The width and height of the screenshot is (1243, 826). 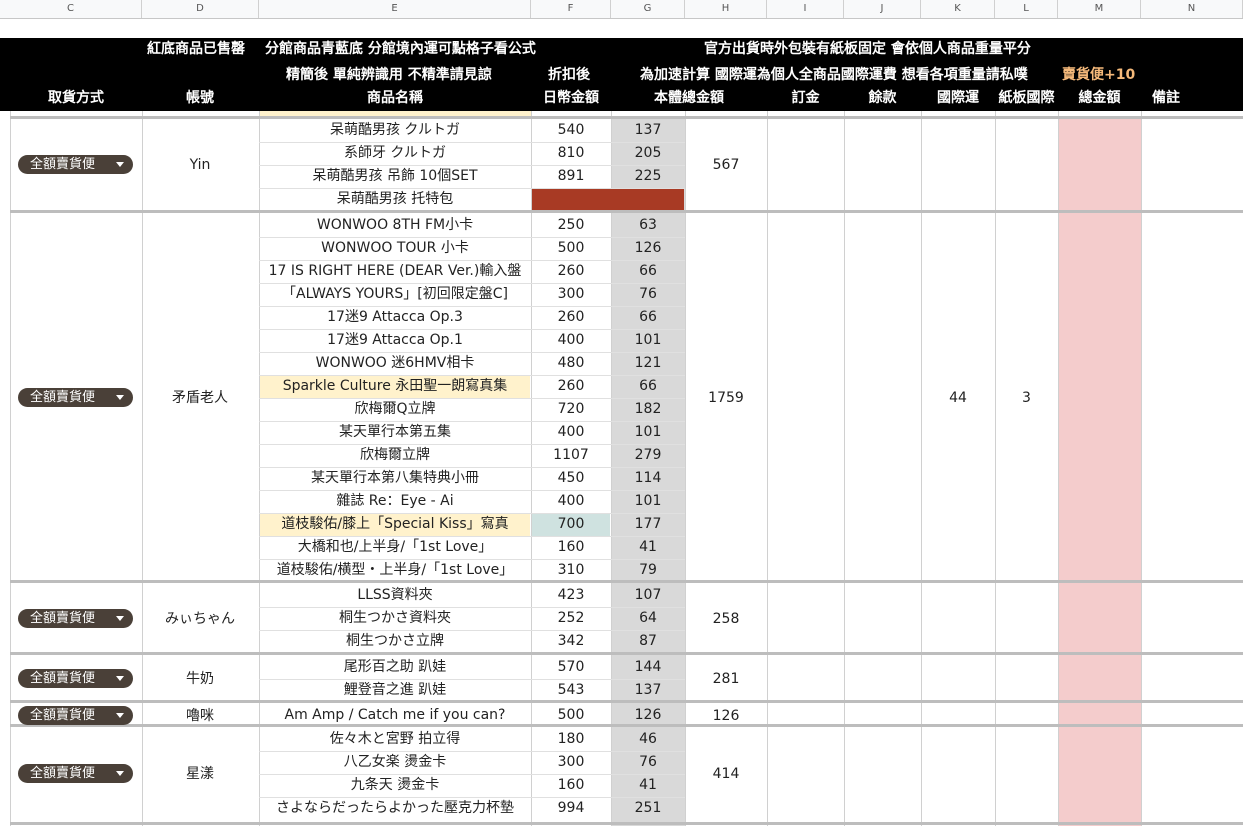 What do you see at coordinates (571, 570) in the screenshot?
I see `jpy-amount: 310` at bounding box center [571, 570].